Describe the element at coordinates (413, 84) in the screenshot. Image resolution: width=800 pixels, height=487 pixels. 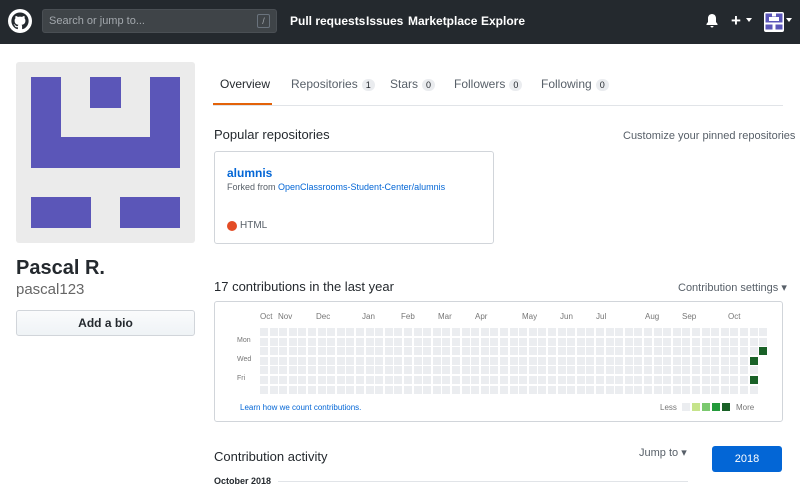
I see `tab-stars: Stars 0` at that location.